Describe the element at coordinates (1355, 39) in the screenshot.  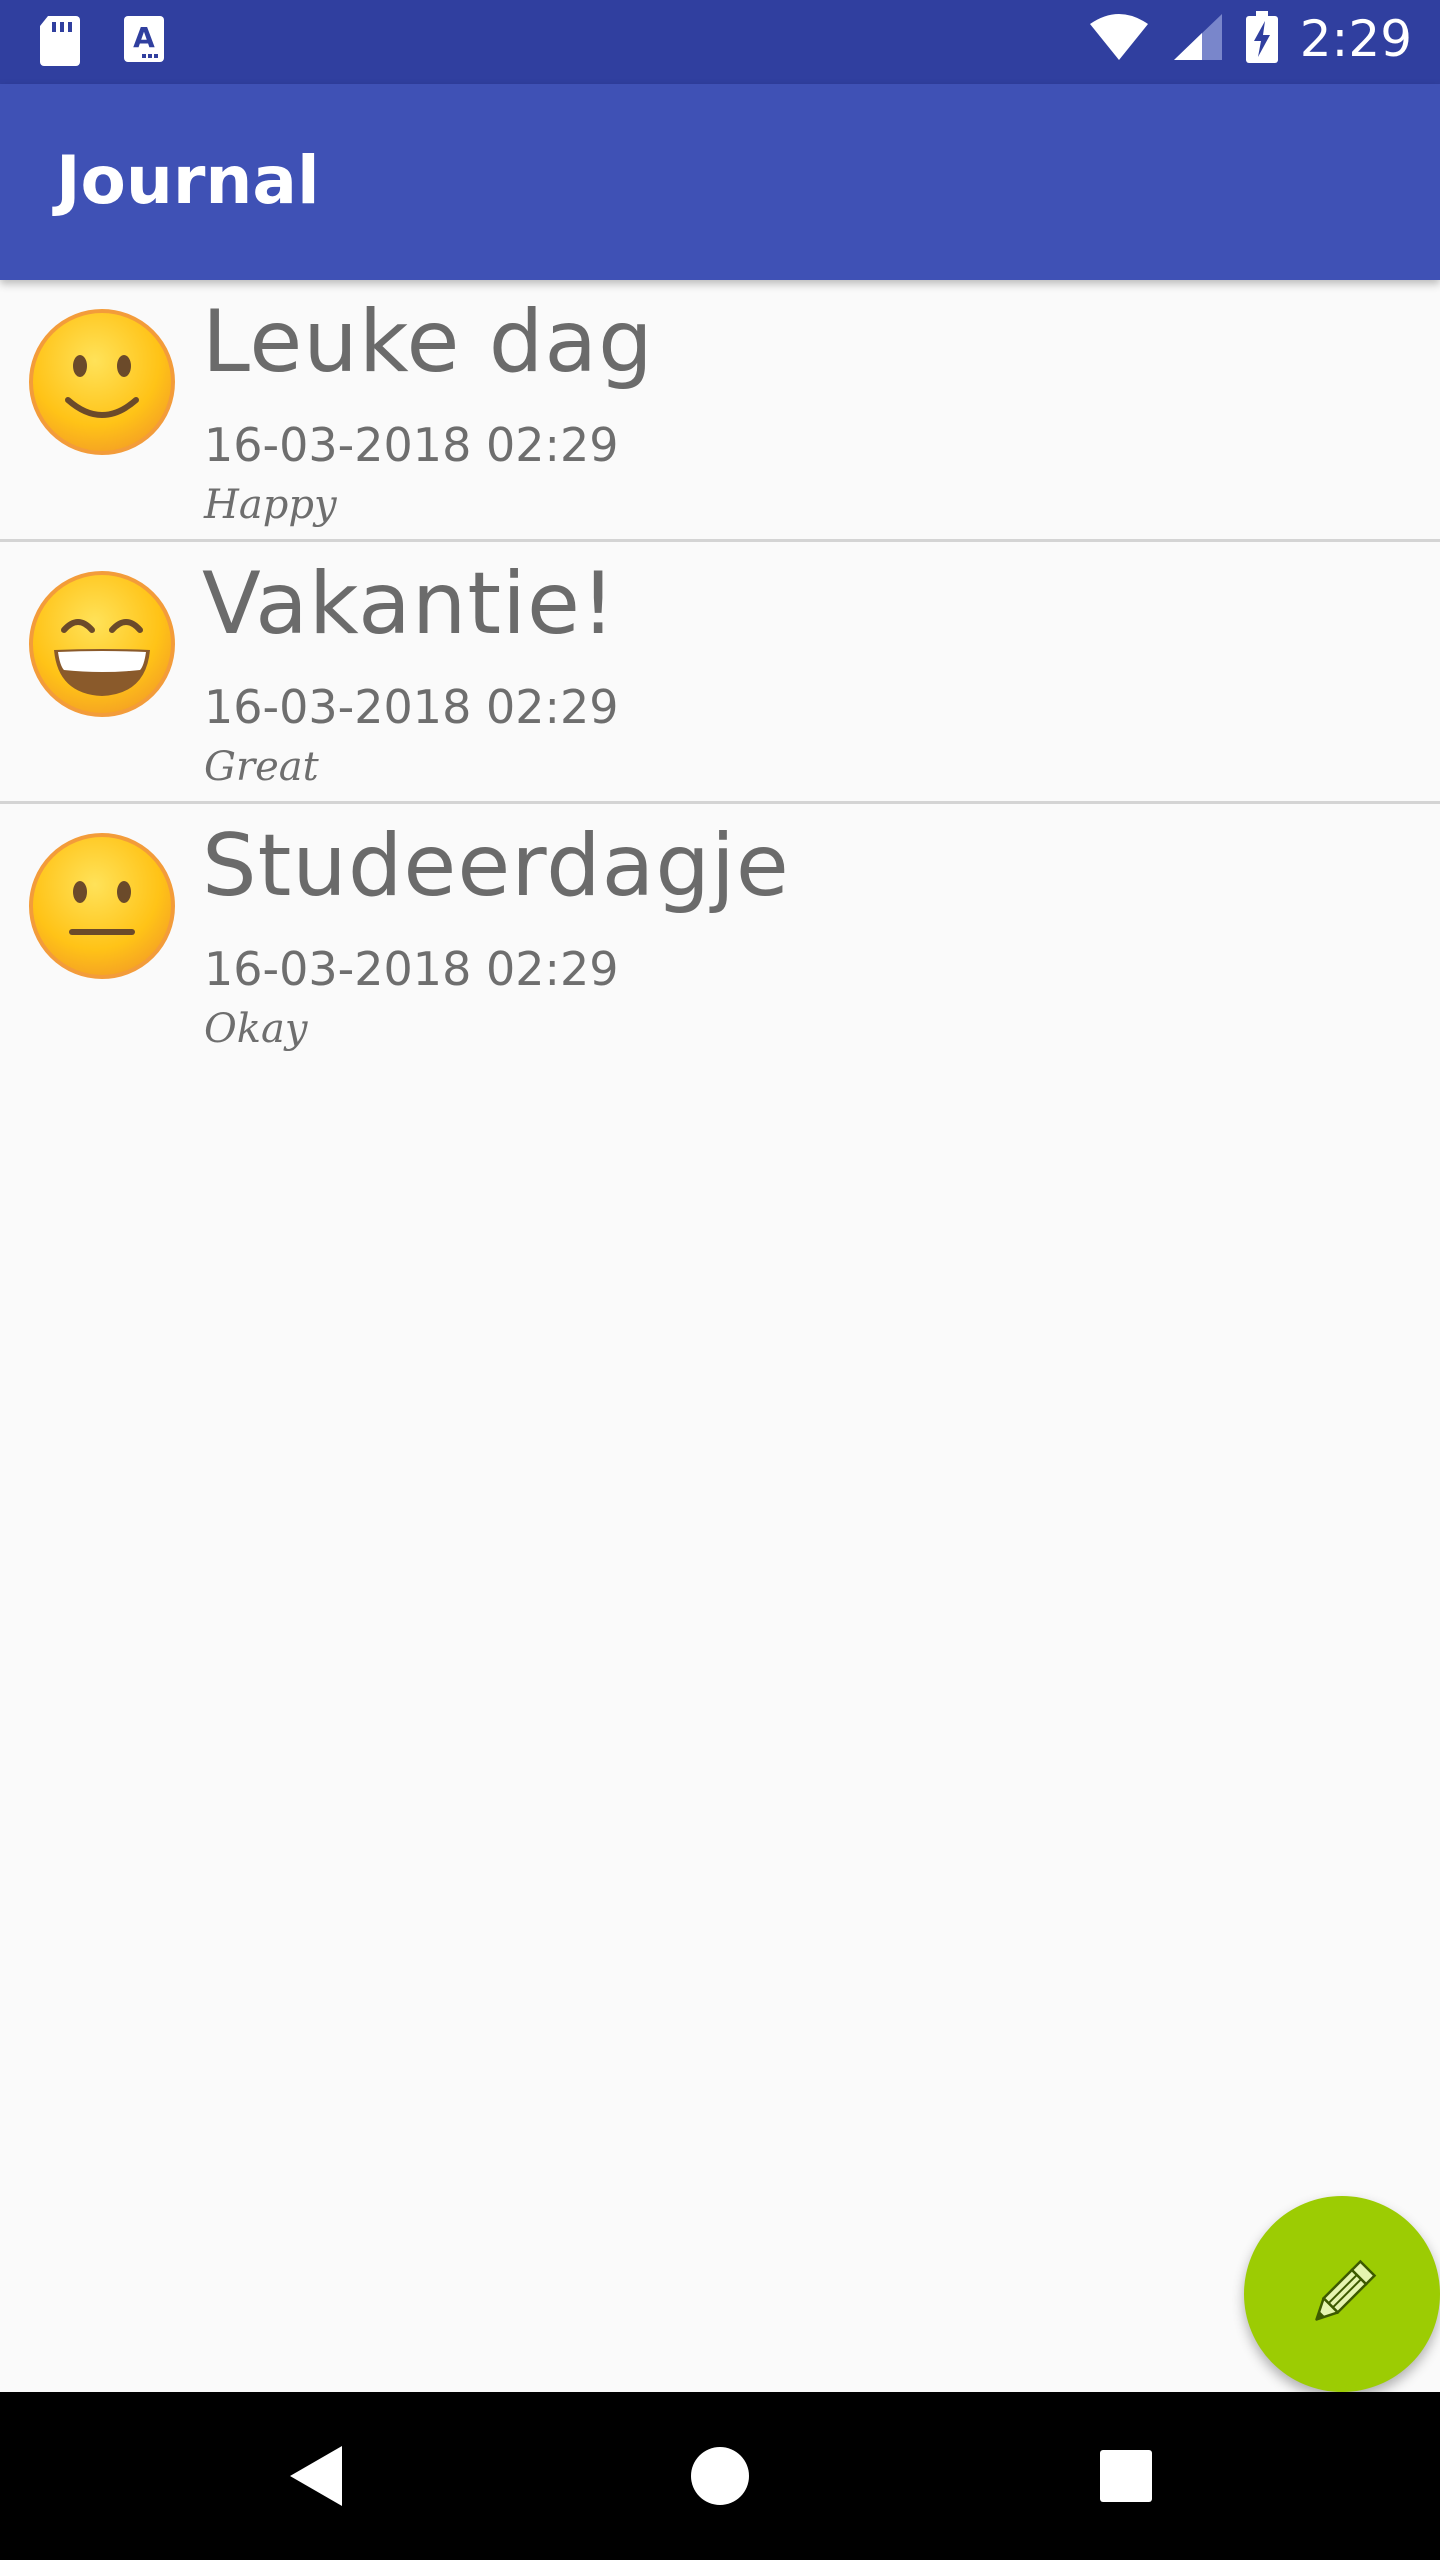
I see `status-time: 2:29` at that location.